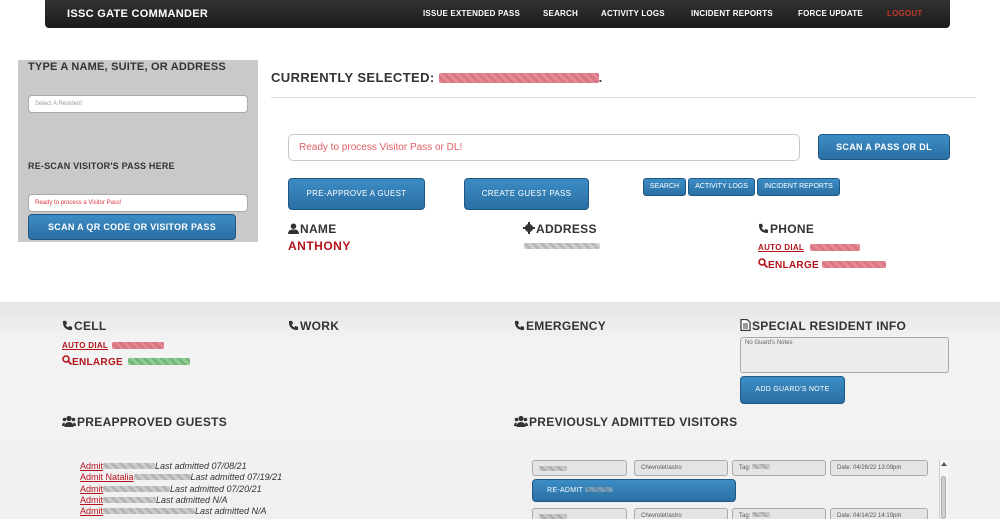  Describe the element at coordinates (761, 466) in the screenshot. I see `redacted-tag` at that location.